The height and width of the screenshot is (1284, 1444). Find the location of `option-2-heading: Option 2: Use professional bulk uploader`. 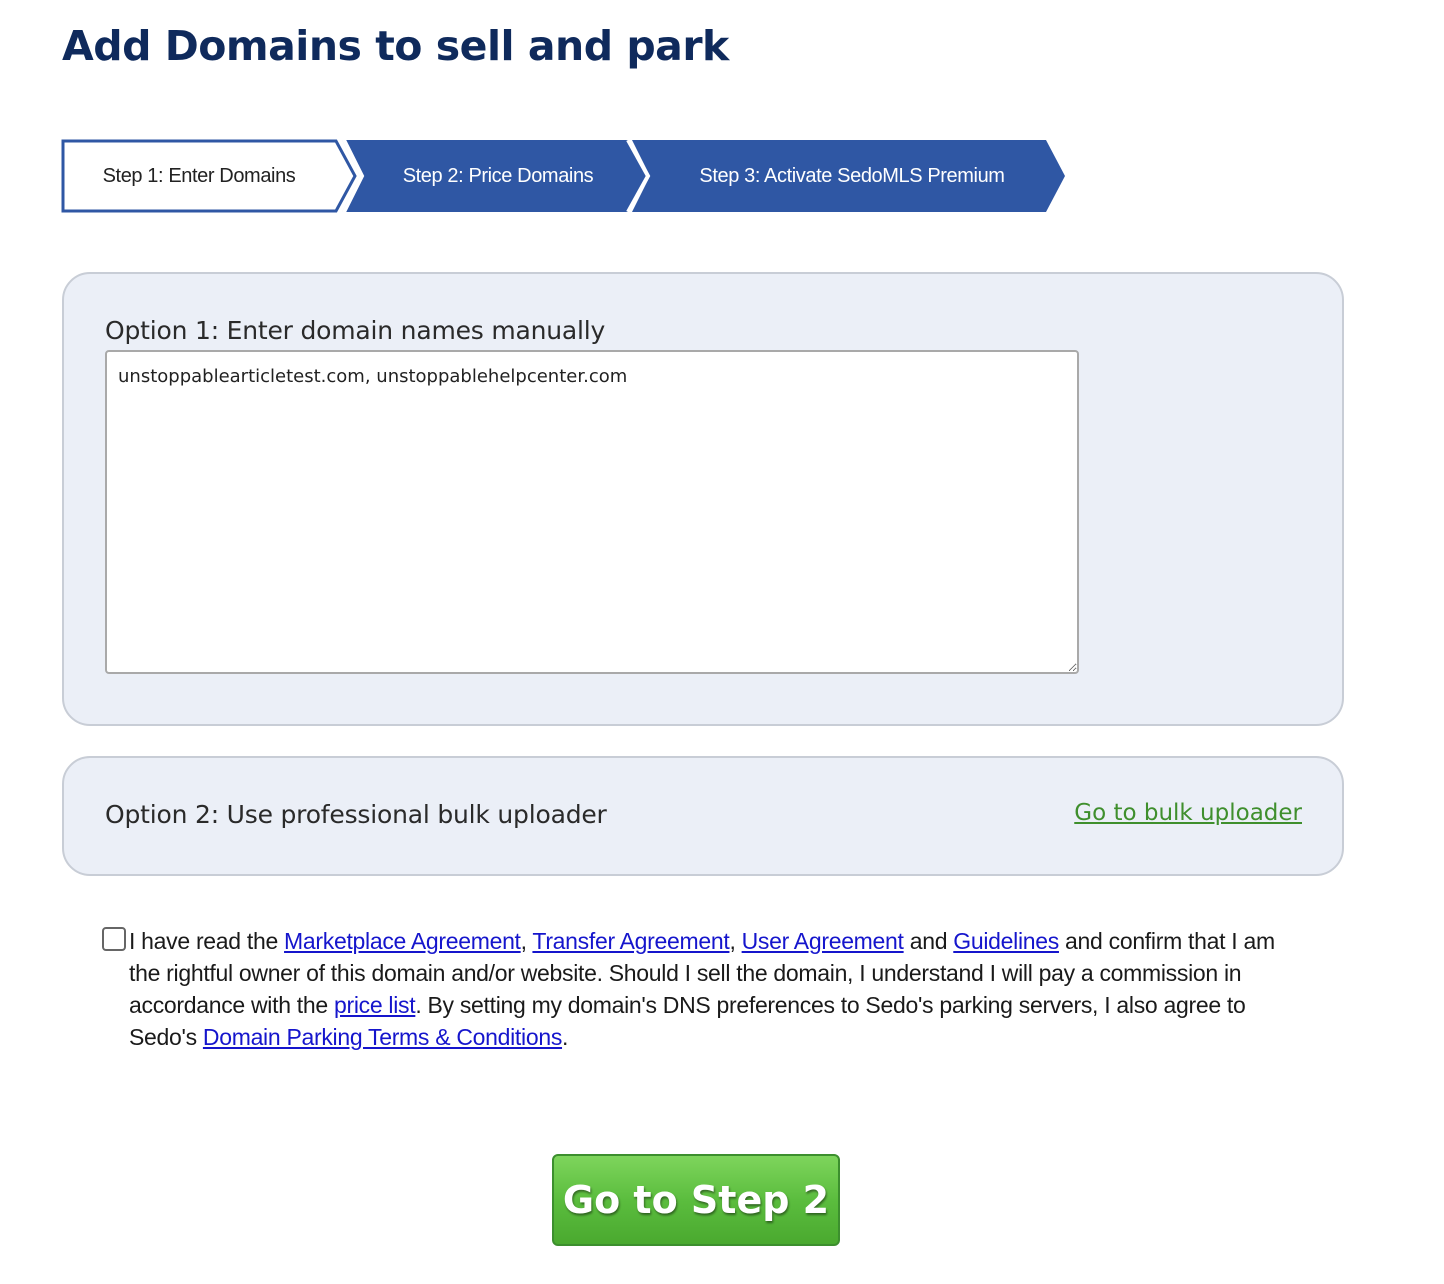

option-2-heading: Option 2: Use professional bulk uploader is located at coordinates (356, 814).